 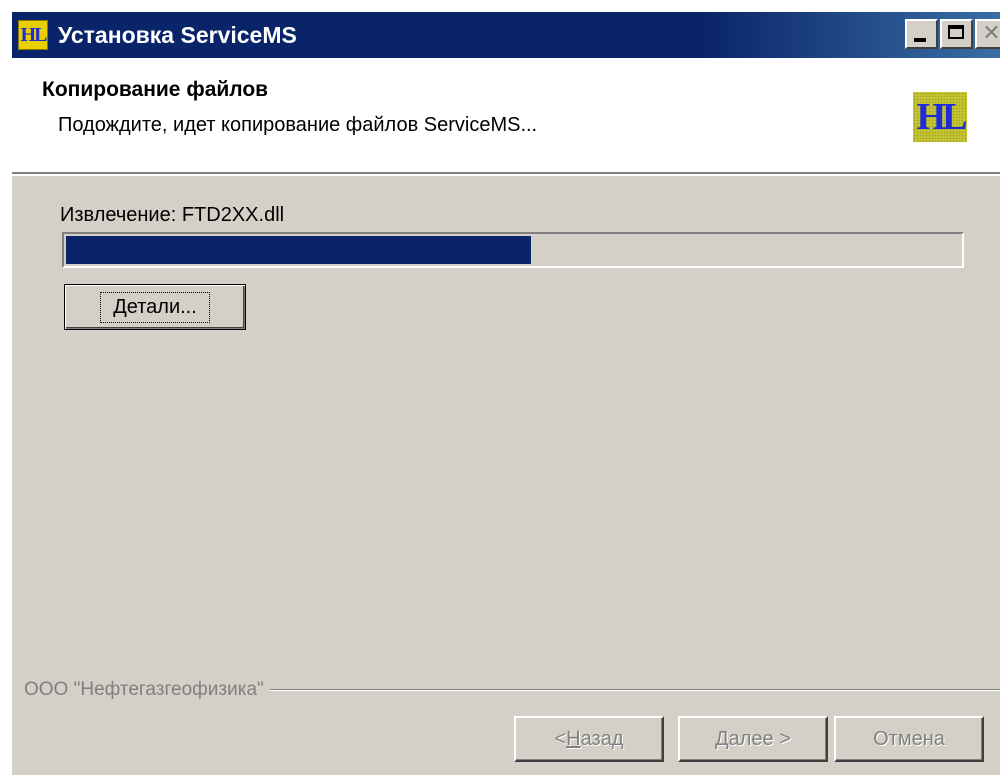 I want to click on app-icon-text: HL, so click(x=34, y=34).